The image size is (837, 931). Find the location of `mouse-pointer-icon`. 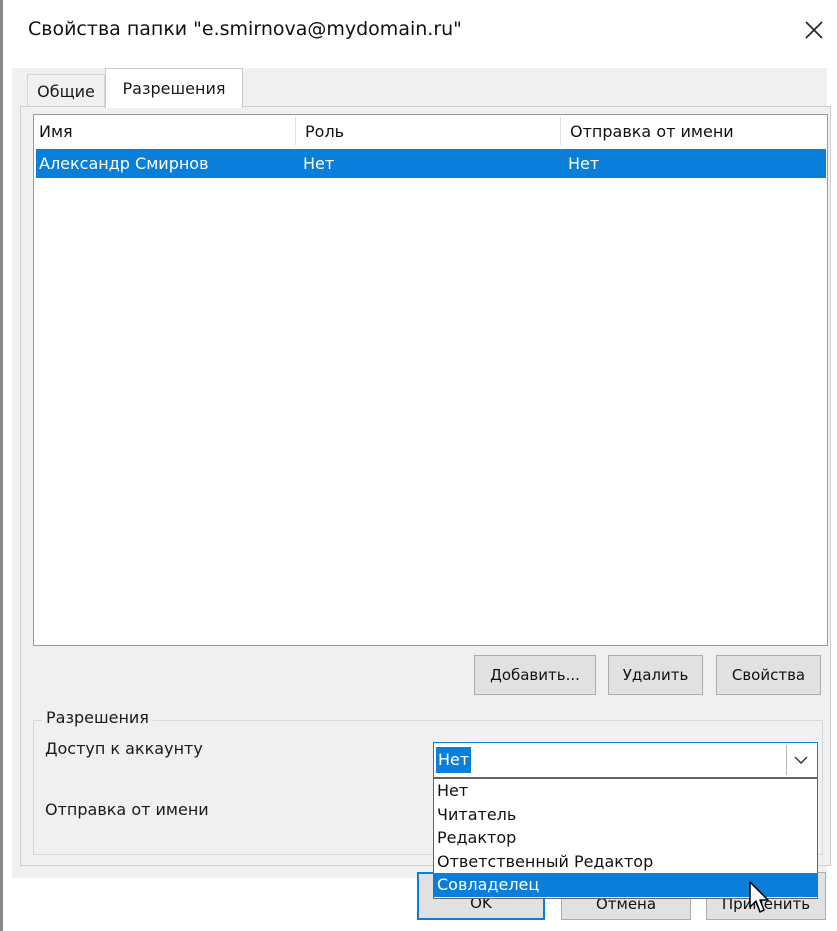

mouse-pointer-icon is located at coordinates (760, 900).